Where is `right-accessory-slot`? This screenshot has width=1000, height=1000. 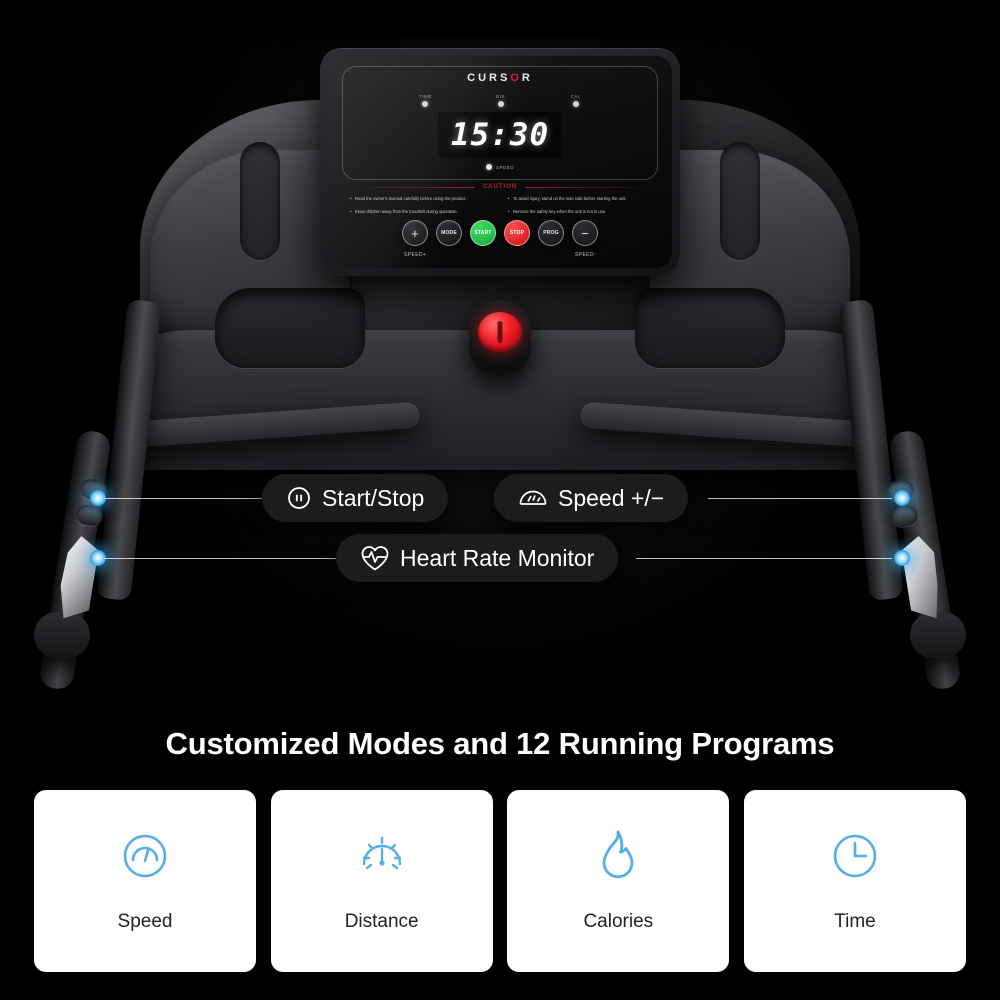 right-accessory-slot is located at coordinates (740, 201).